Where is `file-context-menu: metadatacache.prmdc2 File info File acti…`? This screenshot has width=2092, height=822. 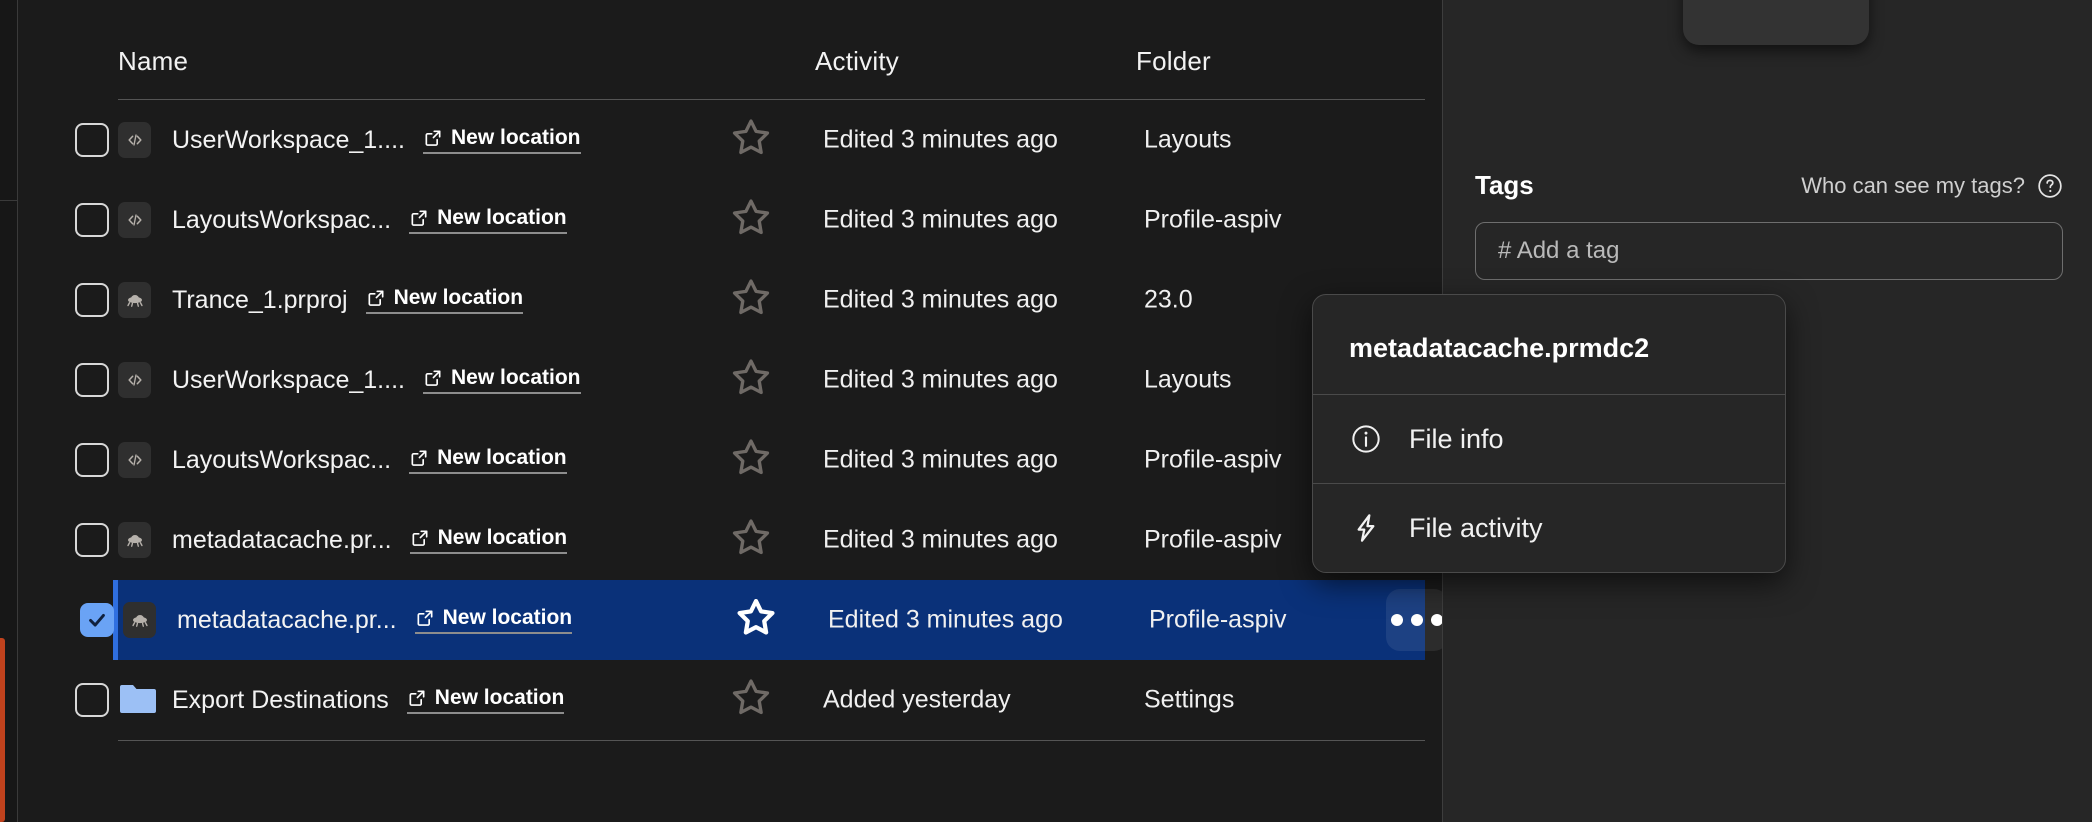
file-context-menu: metadatacache.prmdc2 File info File acti… is located at coordinates (1549, 433).